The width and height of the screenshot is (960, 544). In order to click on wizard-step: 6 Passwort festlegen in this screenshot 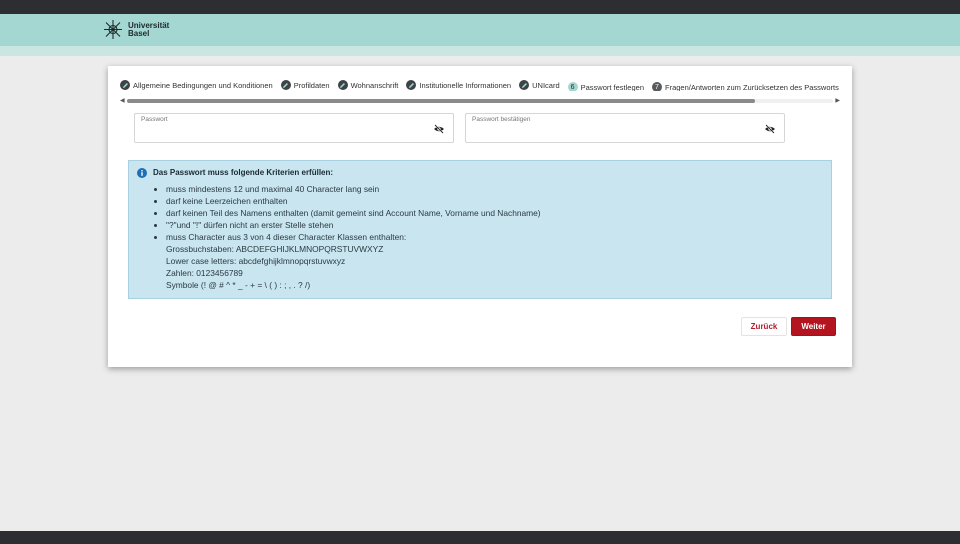, I will do `click(605, 86)`.